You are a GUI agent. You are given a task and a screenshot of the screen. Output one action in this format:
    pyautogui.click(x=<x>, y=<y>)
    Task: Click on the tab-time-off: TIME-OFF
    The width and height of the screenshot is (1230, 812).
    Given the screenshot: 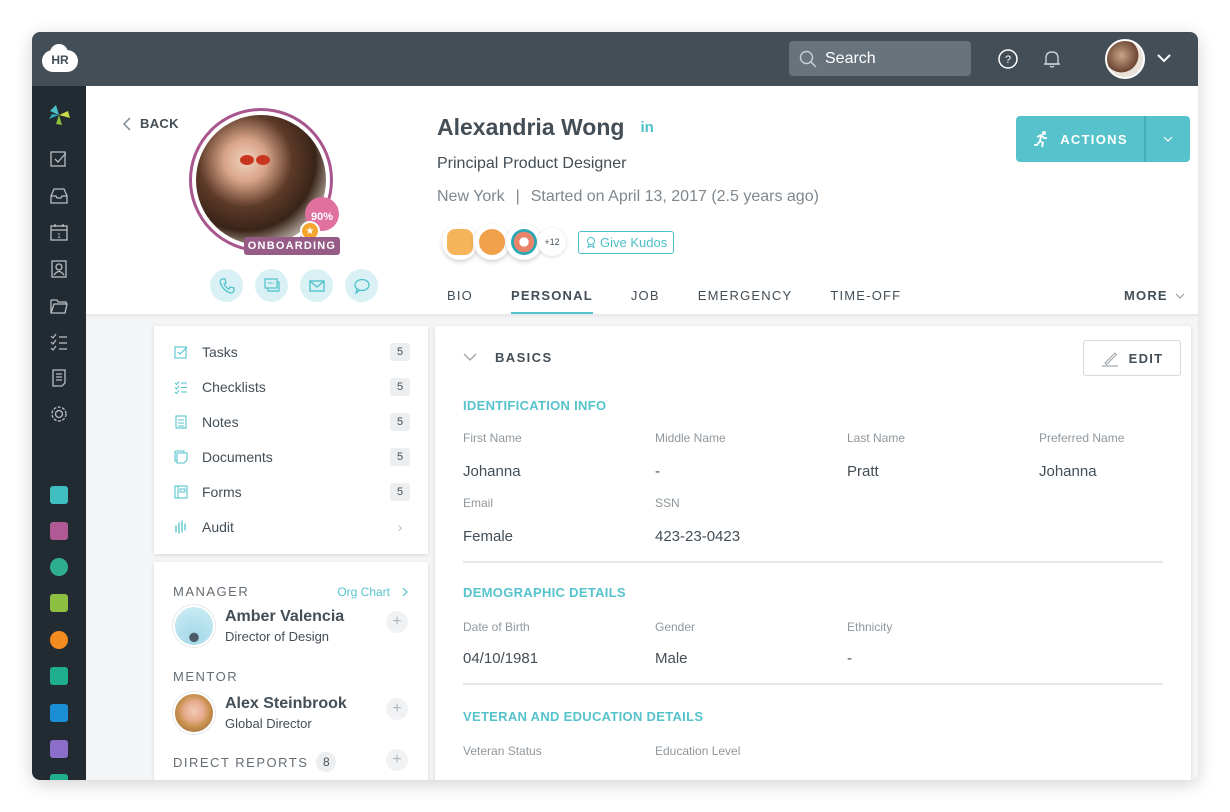 What is the action you would take?
    pyautogui.click(x=865, y=295)
    